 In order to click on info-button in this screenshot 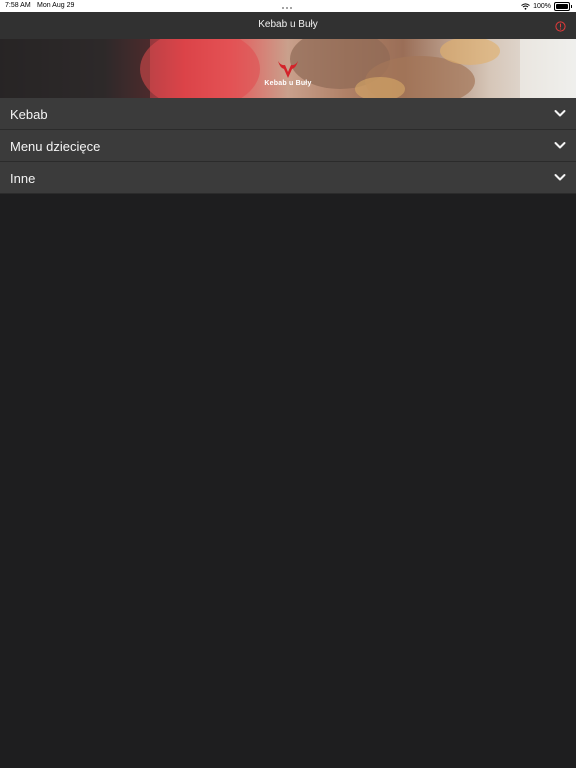, I will do `click(560, 25)`.